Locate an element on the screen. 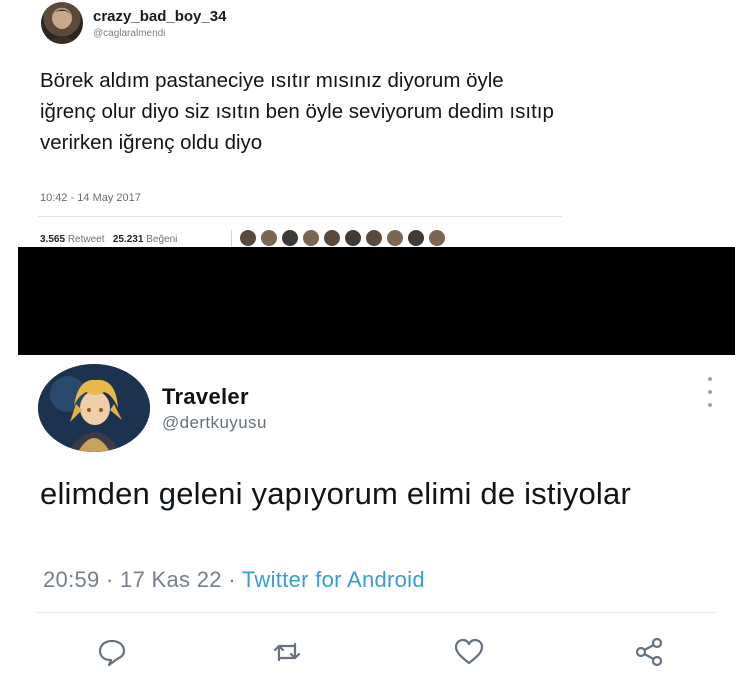 The image size is (735, 674). retweet-count: 3.565 is located at coordinates (52, 239).